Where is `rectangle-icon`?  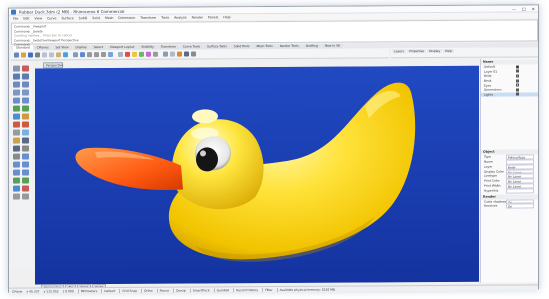
rectangle-icon is located at coordinates (16, 100).